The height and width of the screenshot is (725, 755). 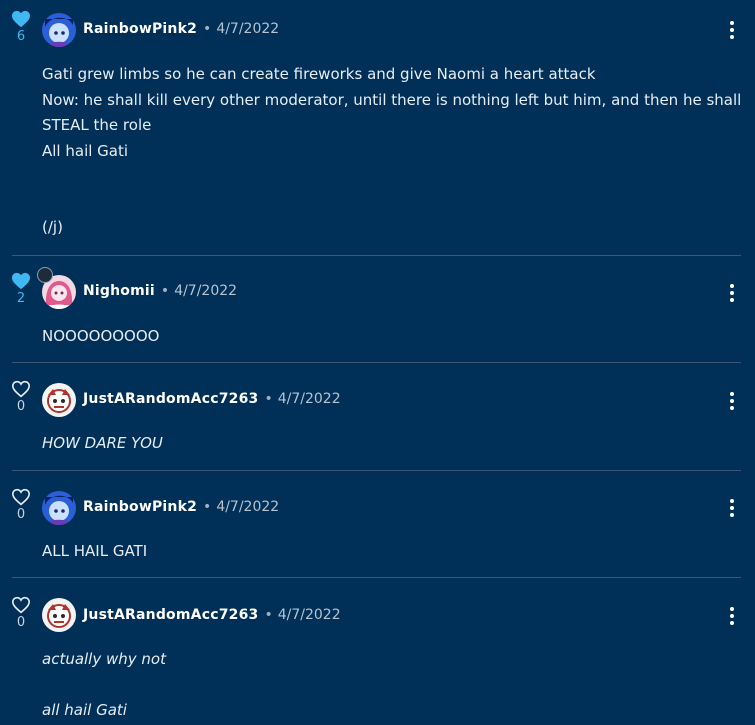 What do you see at coordinates (101, 336) in the screenshot?
I see `comment-line: NOOOOOOOOO` at bounding box center [101, 336].